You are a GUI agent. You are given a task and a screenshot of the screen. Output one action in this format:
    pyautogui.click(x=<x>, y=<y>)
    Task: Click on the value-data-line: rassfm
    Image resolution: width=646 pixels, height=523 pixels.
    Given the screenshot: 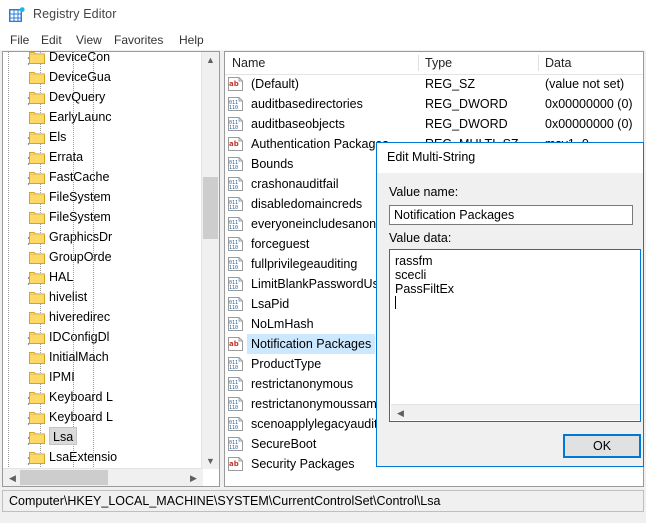 What is the action you would take?
    pyautogui.click(x=414, y=261)
    